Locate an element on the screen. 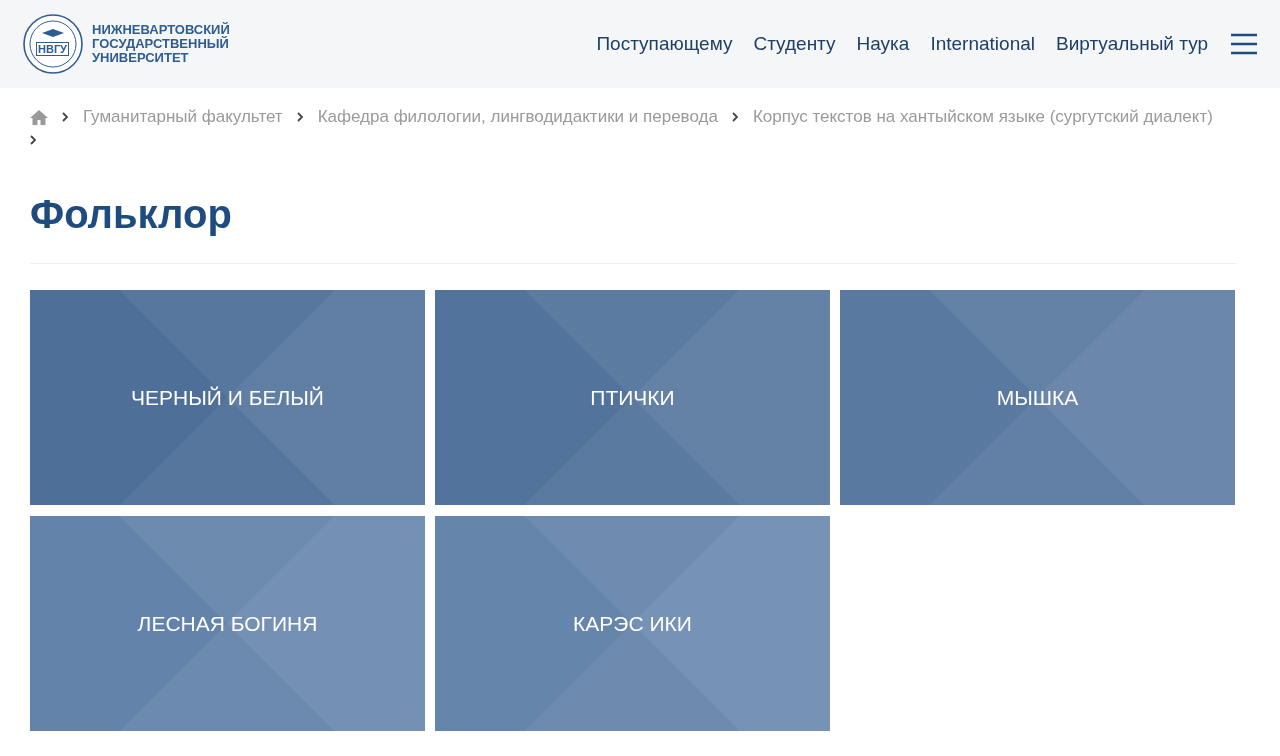 The image size is (1280, 756). nav-link: Студенту is located at coordinates (794, 44).